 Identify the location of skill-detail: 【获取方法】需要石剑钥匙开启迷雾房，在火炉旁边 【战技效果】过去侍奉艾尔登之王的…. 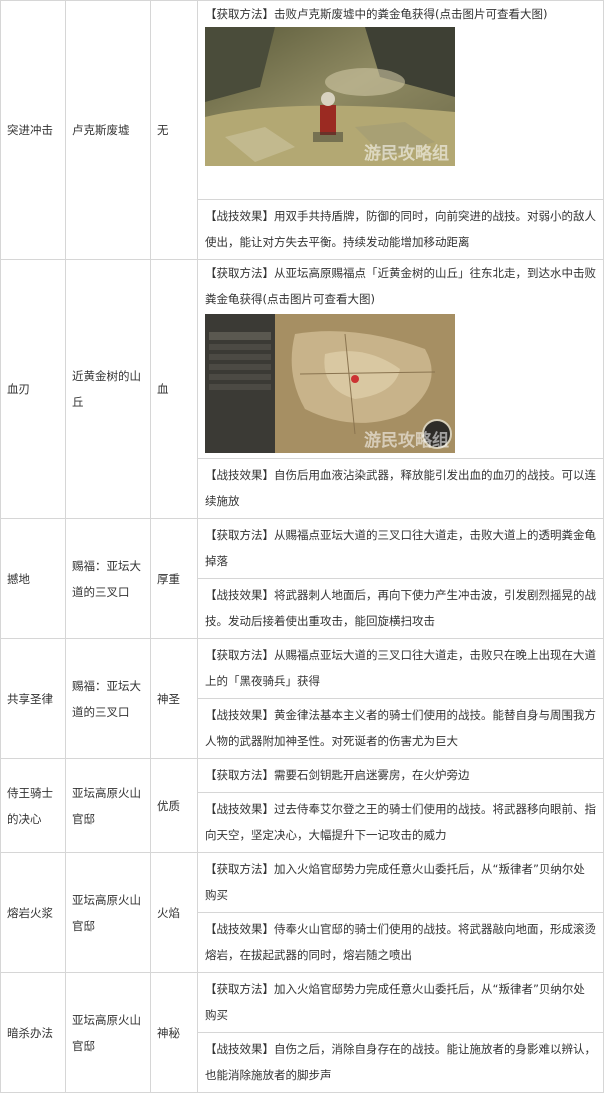
(400, 805).